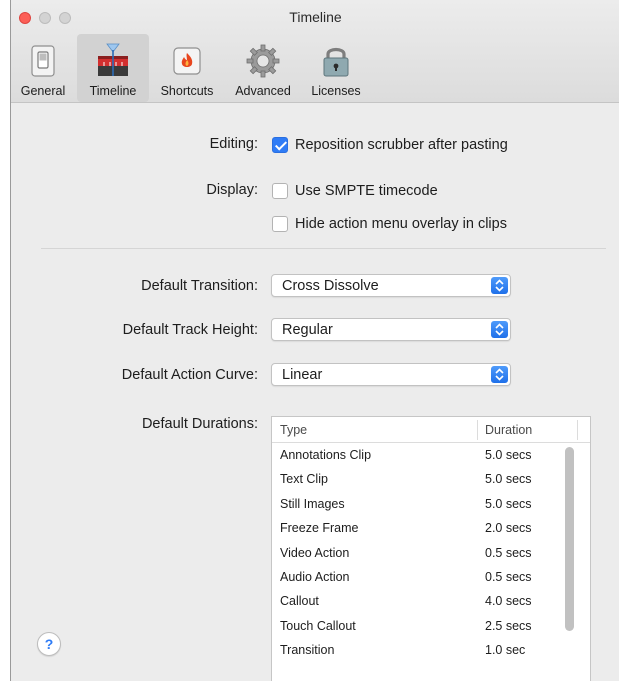 The width and height of the screenshot is (619, 681). What do you see at coordinates (336, 62) in the screenshot?
I see `lock-icon` at bounding box center [336, 62].